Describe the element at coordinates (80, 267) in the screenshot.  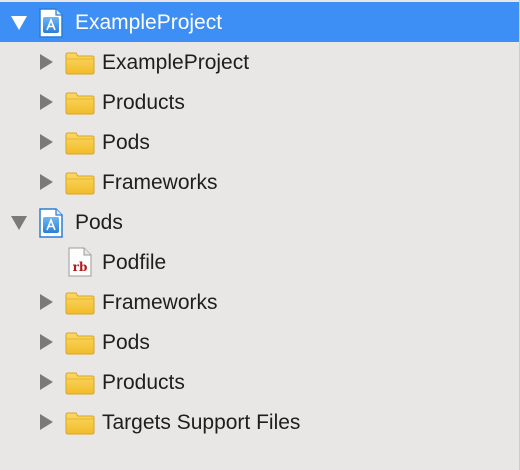
I see `file-badge: rb` at that location.